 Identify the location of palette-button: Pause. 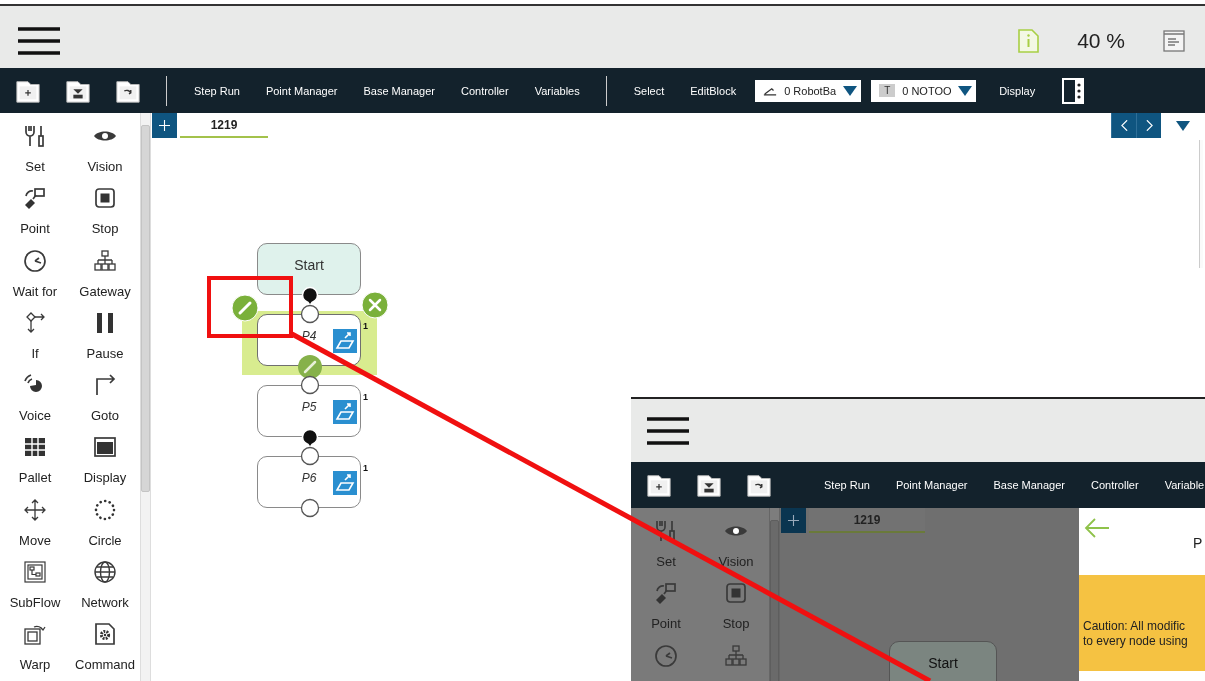
(105, 335).